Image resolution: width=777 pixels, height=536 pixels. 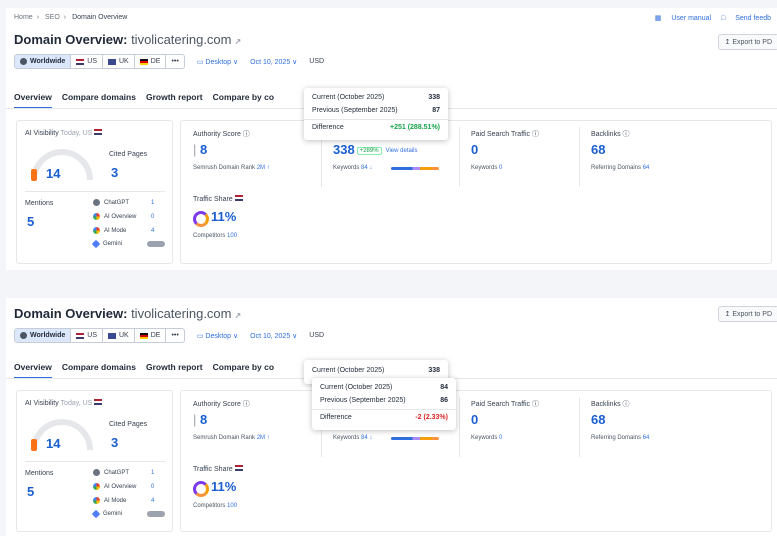 What do you see at coordinates (96, 202) in the screenshot?
I see `chatgpt-icon` at bounding box center [96, 202].